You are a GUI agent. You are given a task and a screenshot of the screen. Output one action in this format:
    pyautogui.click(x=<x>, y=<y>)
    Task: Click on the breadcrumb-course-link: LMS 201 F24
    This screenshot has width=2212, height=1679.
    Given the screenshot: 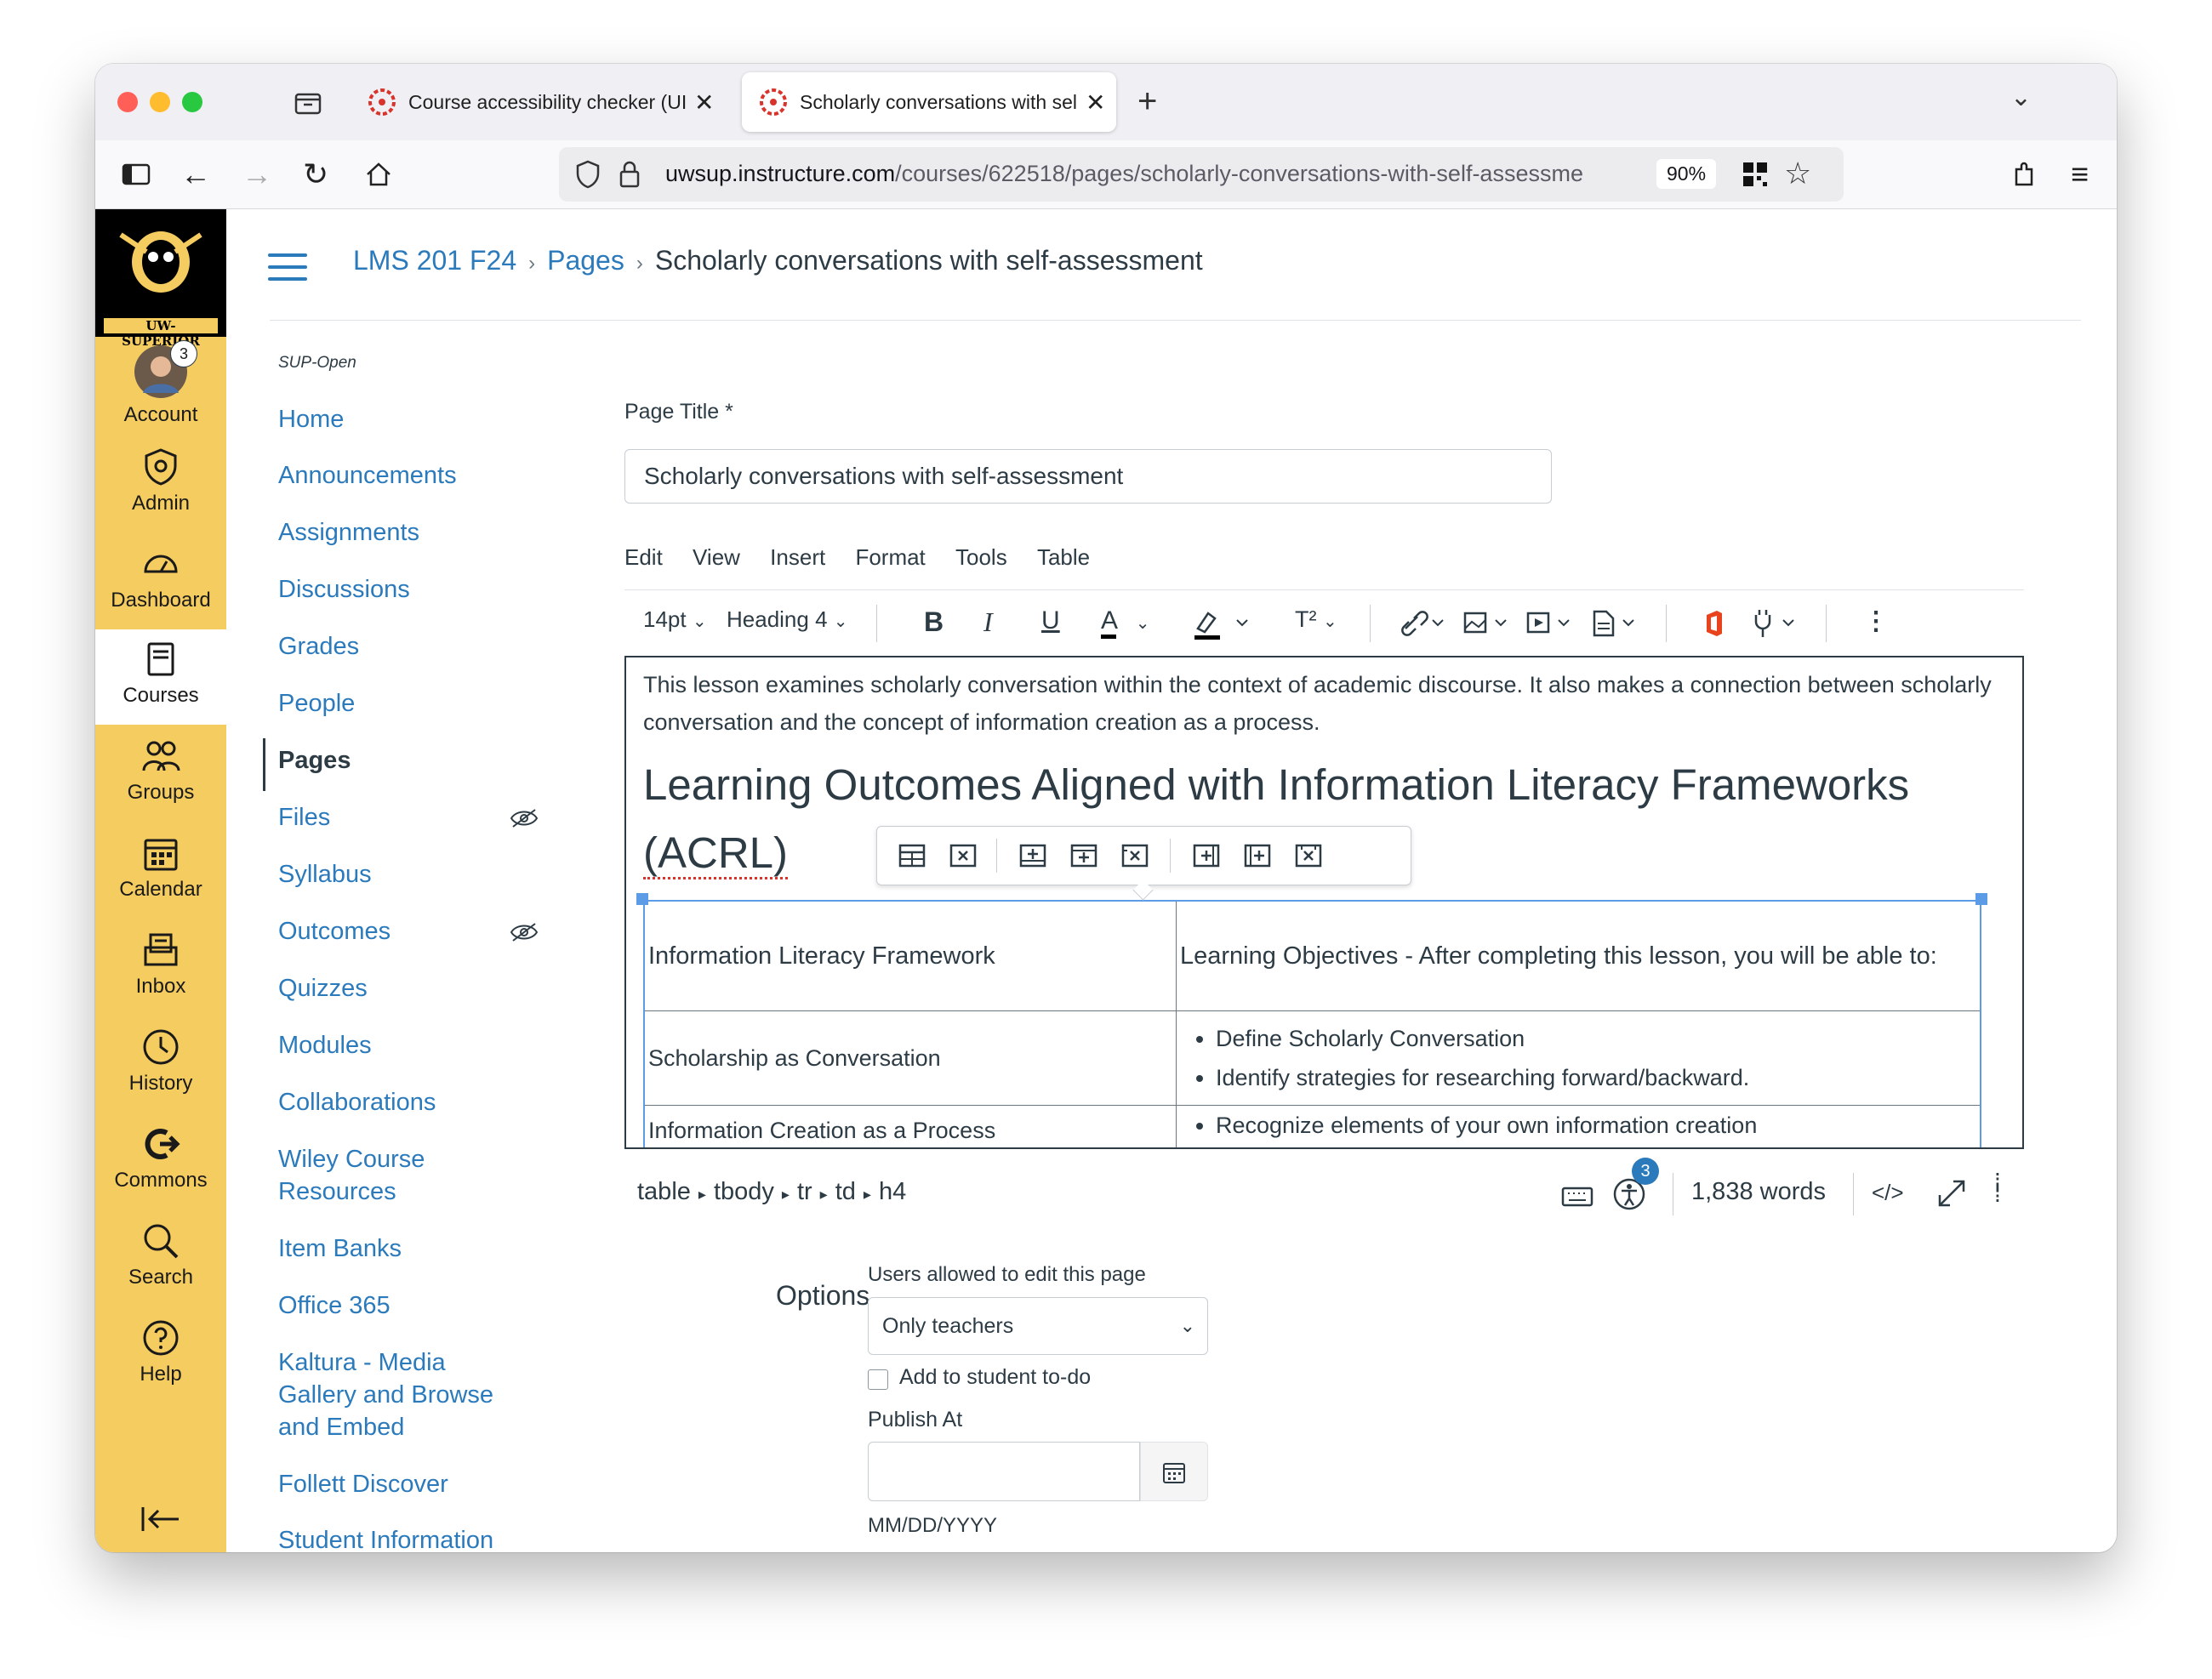 What is the action you would take?
    pyautogui.click(x=434, y=260)
    